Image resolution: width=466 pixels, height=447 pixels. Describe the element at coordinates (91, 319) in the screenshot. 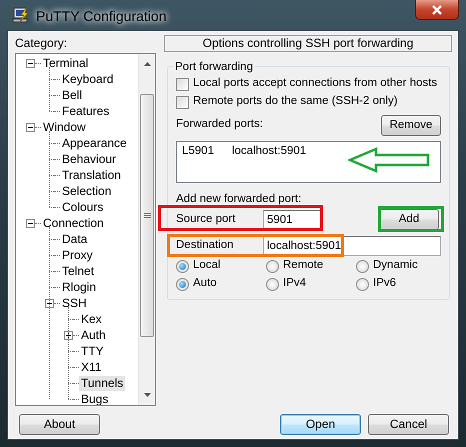

I see `tree-item: Kex` at that location.